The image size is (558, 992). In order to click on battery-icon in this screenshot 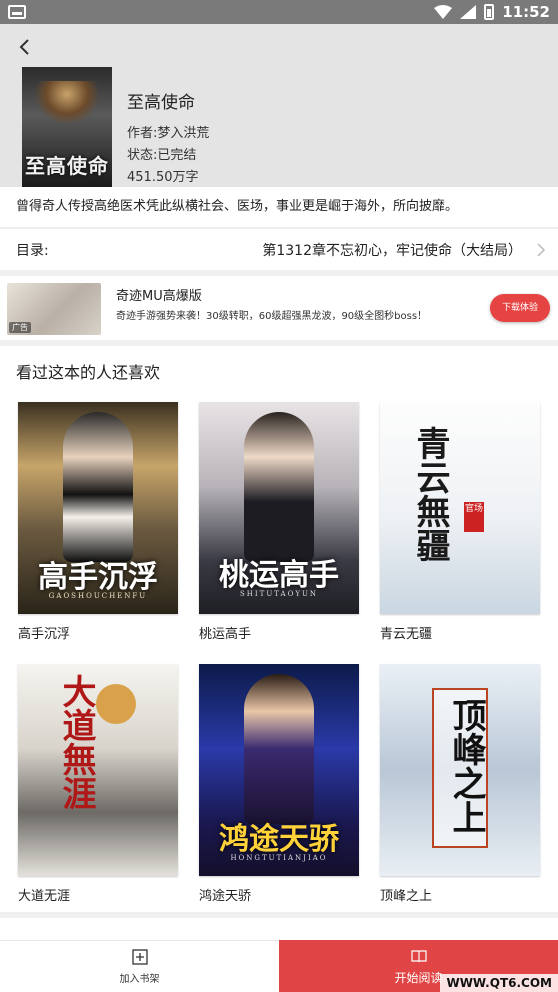, I will do `click(489, 12)`.